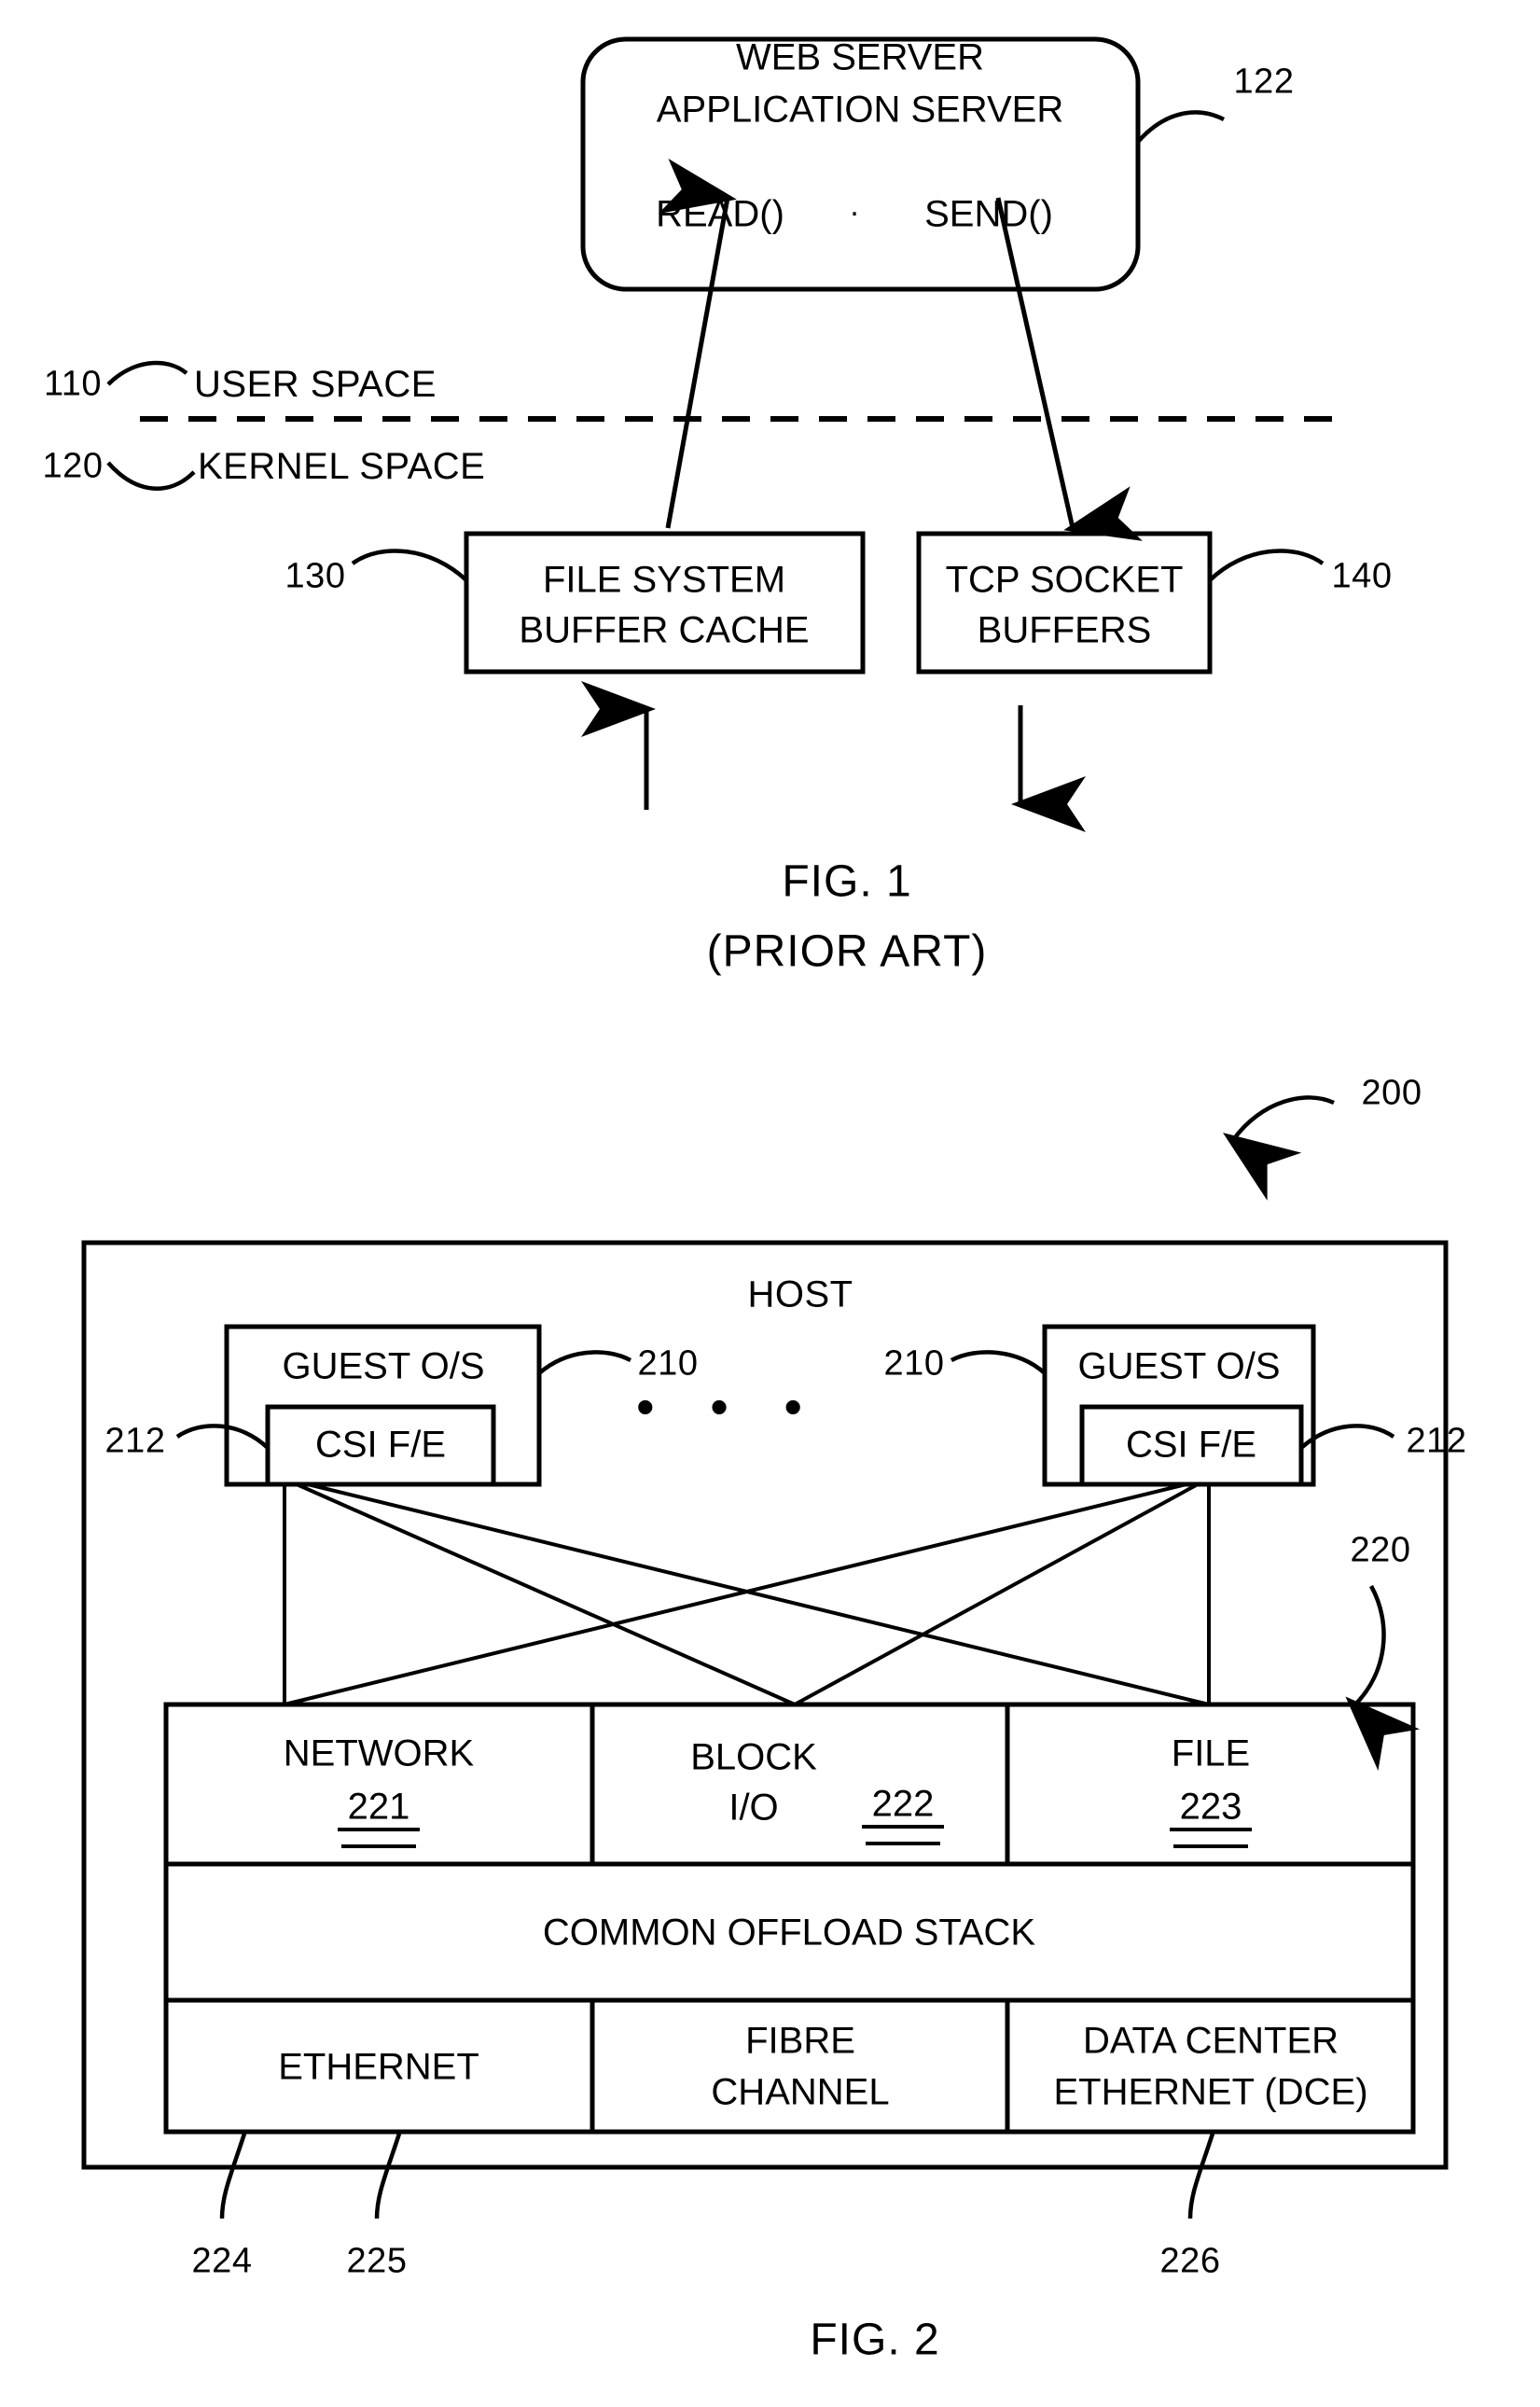  I want to click on web-server-label-line2: APPLICATION SERVER, so click(860, 110).